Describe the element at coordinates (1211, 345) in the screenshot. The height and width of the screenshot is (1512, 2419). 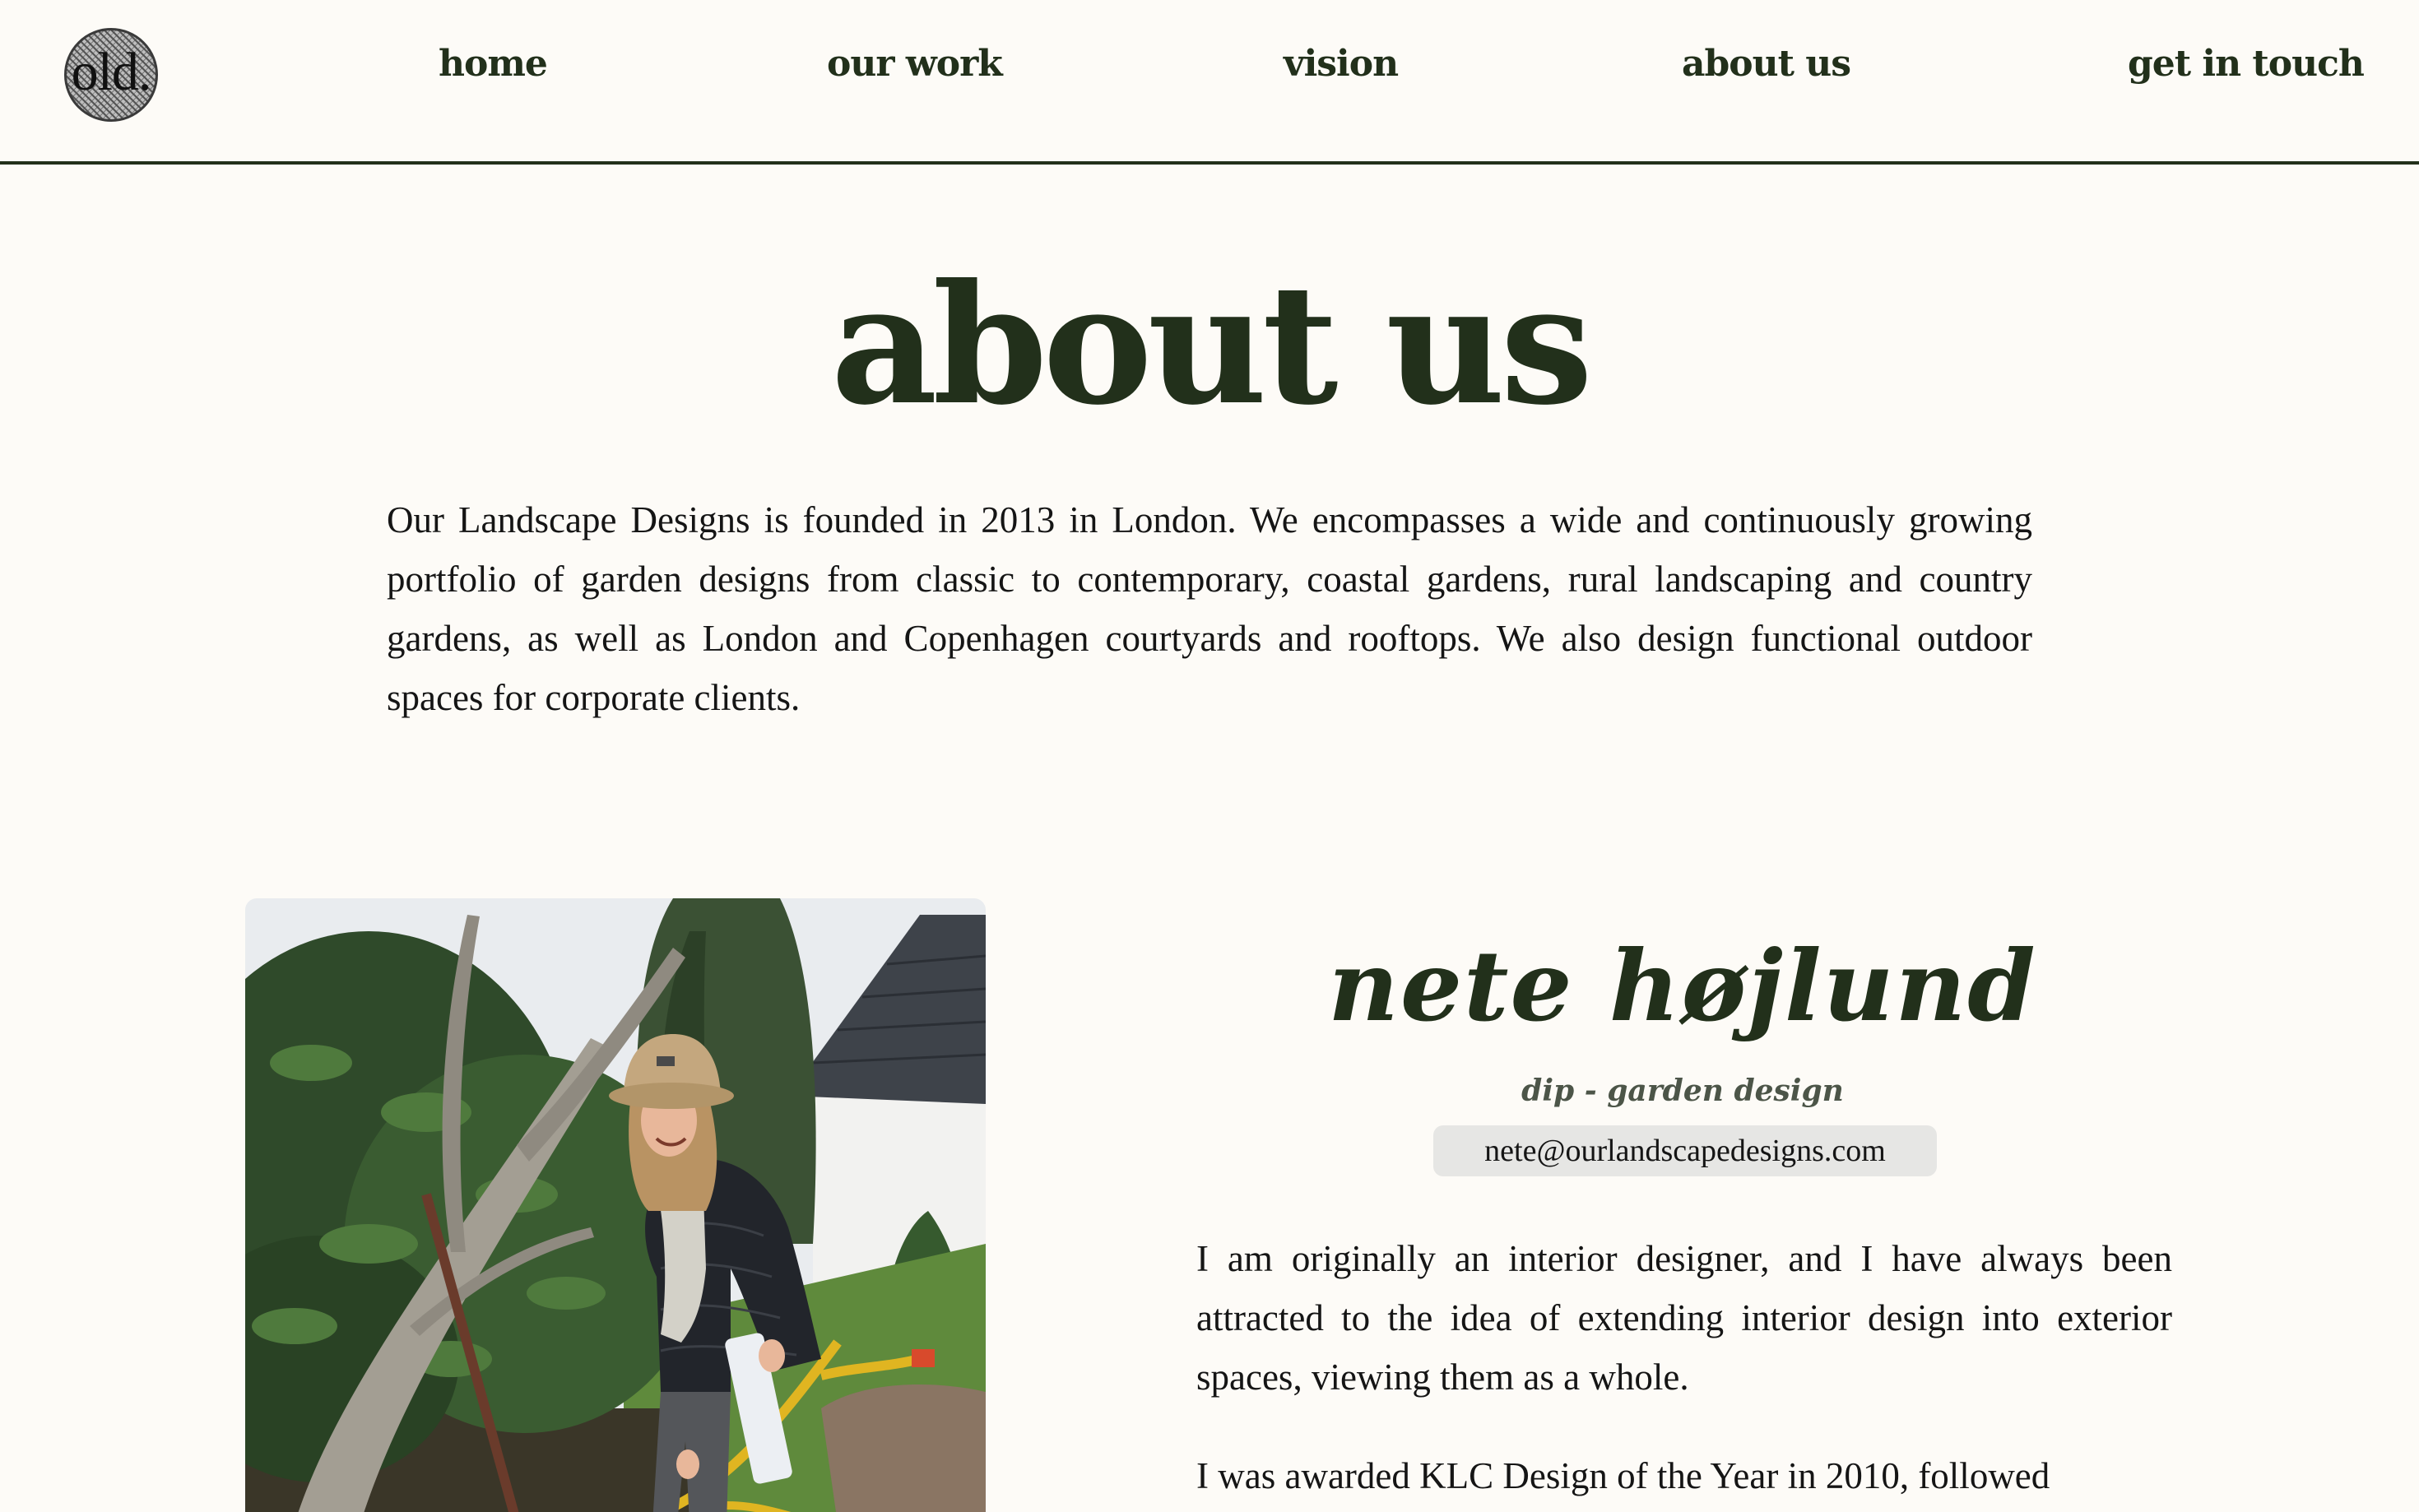
I see `page-title: about us` at that location.